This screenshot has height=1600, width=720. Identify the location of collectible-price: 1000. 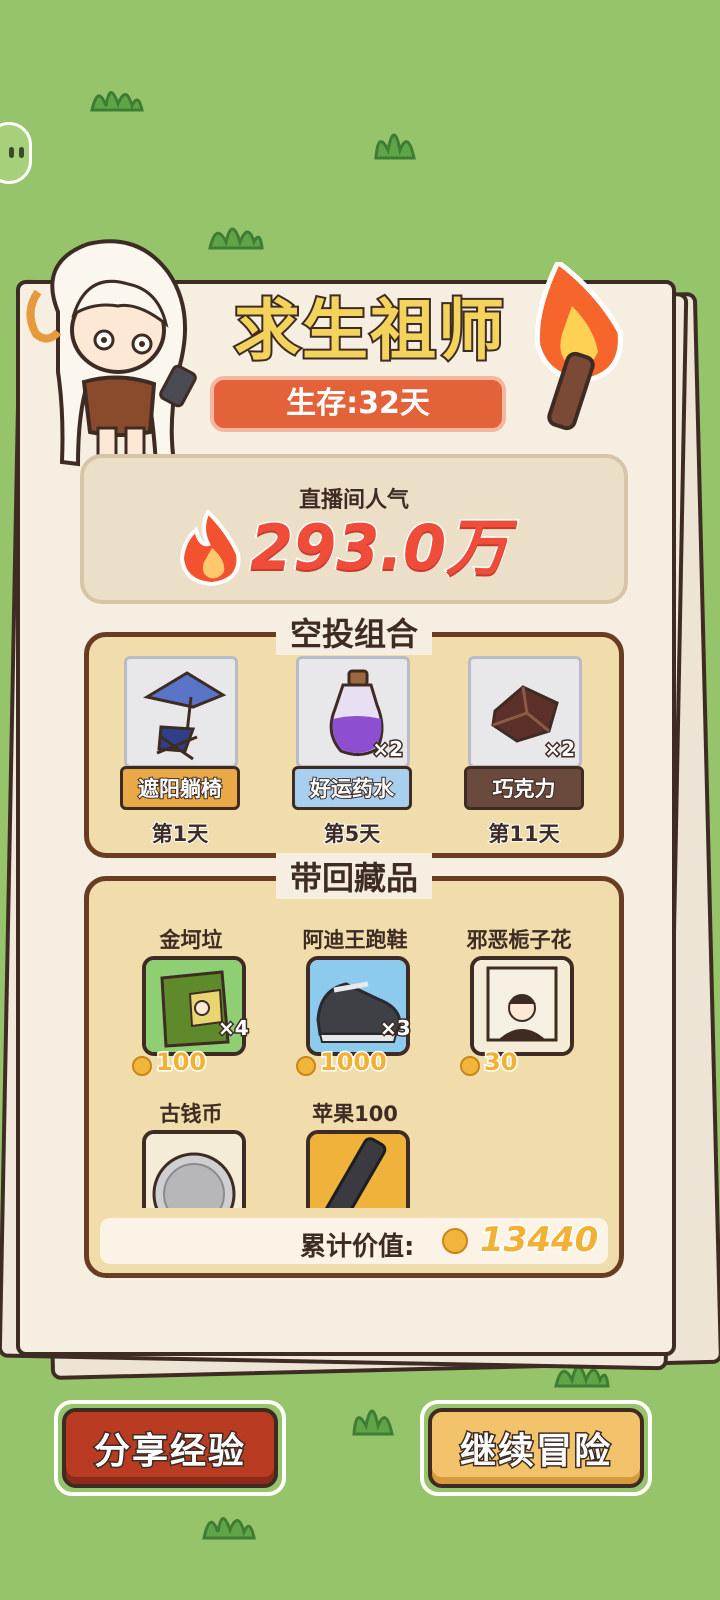
(354, 1062).